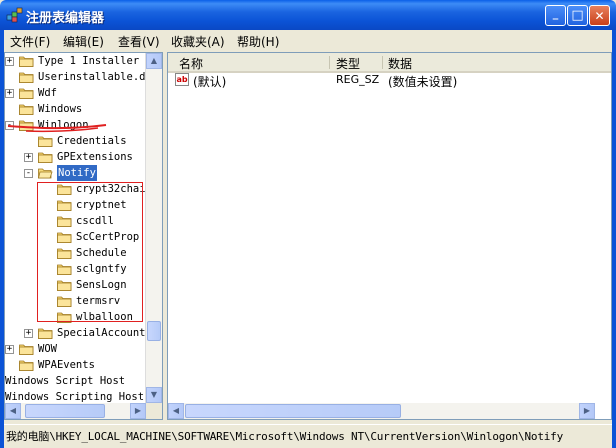  I want to click on regedit-icon, so click(14, 15).